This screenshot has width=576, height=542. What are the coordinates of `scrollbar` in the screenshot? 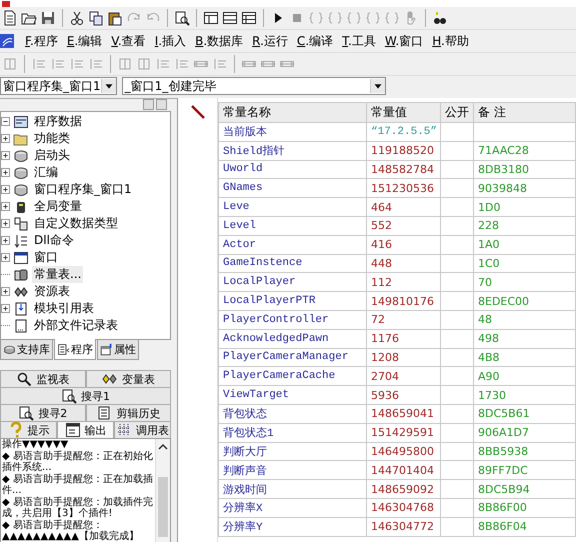 It's located at (162, 490).